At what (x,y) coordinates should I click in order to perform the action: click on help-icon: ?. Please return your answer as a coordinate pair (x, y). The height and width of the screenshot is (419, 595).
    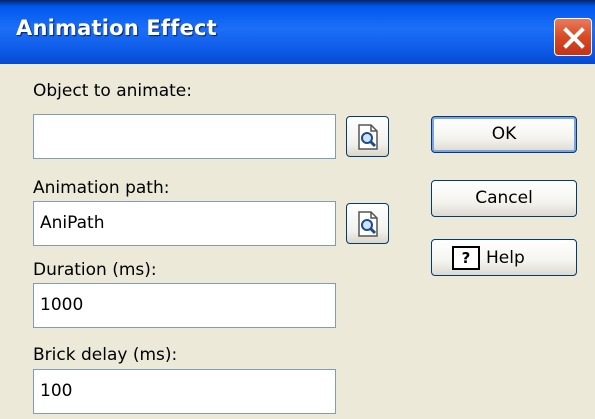
    Looking at the image, I should click on (466, 258).